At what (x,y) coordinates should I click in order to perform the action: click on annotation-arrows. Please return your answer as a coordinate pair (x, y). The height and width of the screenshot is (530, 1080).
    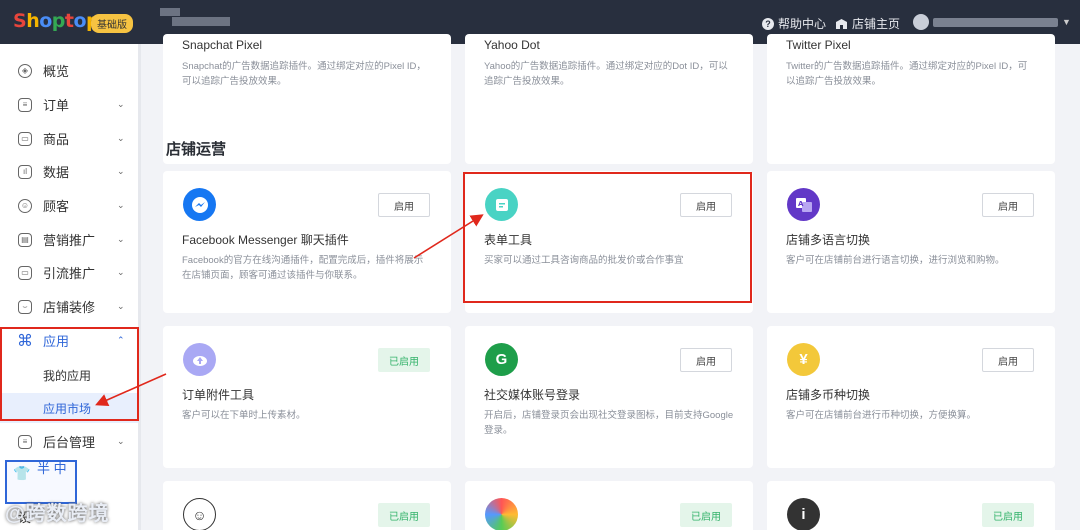
    Looking at the image, I should click on (289, 310).